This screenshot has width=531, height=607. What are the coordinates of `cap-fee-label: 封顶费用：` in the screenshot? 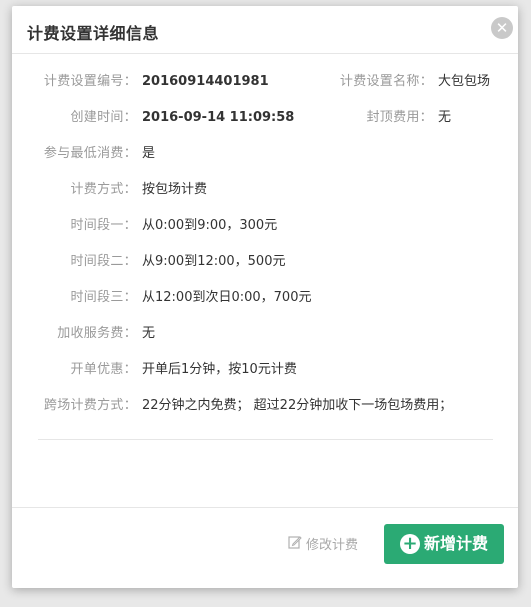 It's located at (399, 117).